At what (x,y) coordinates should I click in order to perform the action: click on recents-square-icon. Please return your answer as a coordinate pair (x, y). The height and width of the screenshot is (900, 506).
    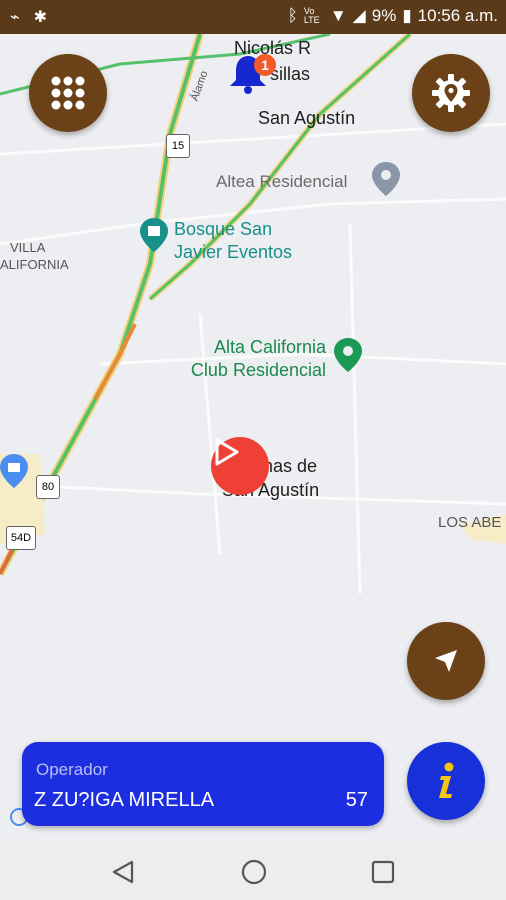
    Looking at the image, I should click on (383, 872).